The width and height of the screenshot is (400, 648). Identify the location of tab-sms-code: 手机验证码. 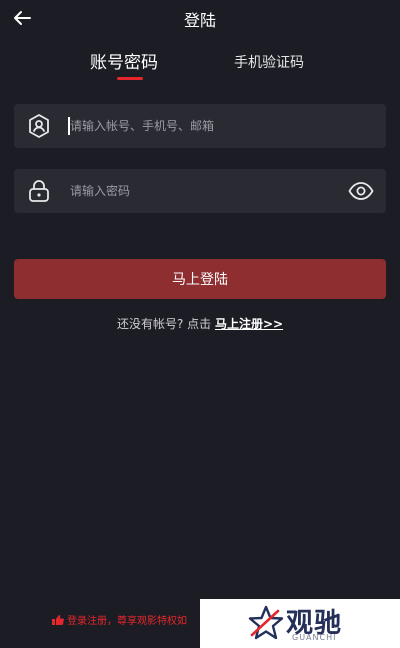
(269, 62).